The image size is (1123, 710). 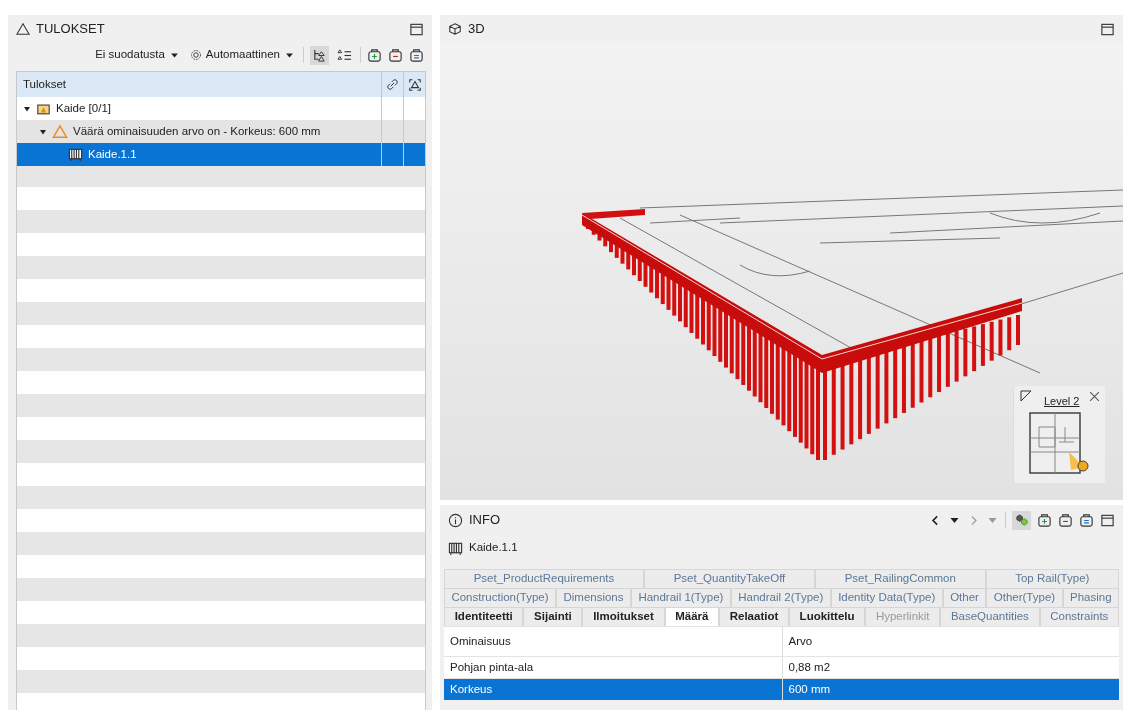 I want to click on list-view-icon, so click(x=344, y=55).